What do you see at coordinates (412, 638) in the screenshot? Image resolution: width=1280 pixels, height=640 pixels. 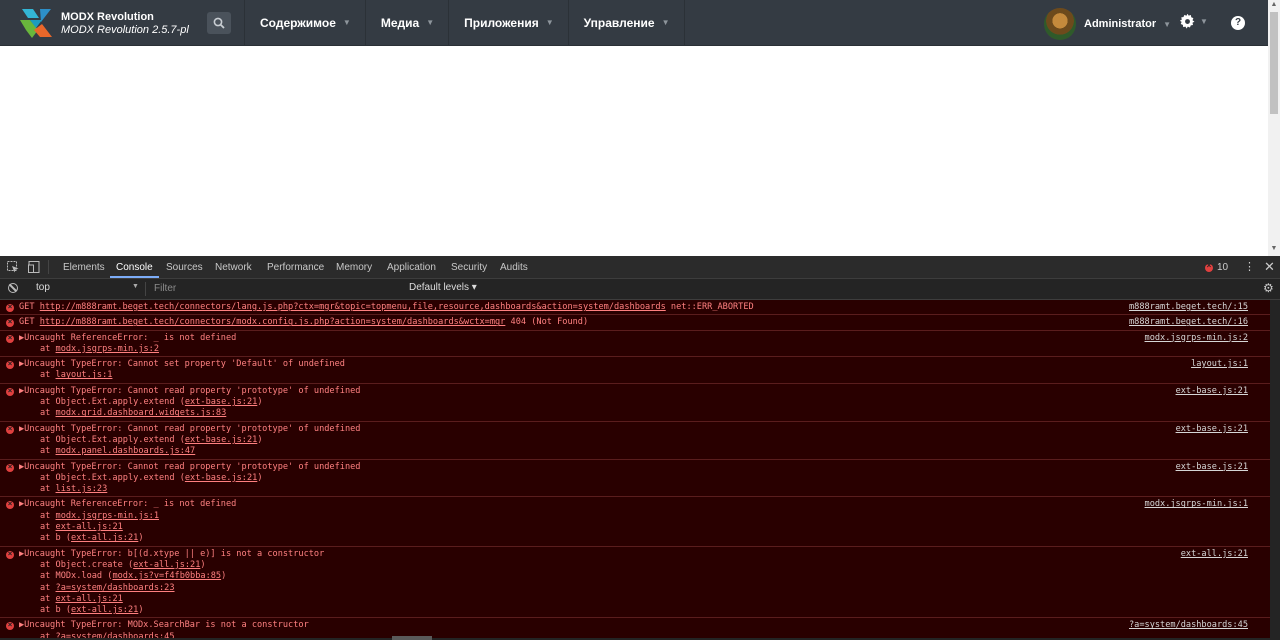 I see `horizontal-scrollbar-thumb` at bounding box center [412, 638].